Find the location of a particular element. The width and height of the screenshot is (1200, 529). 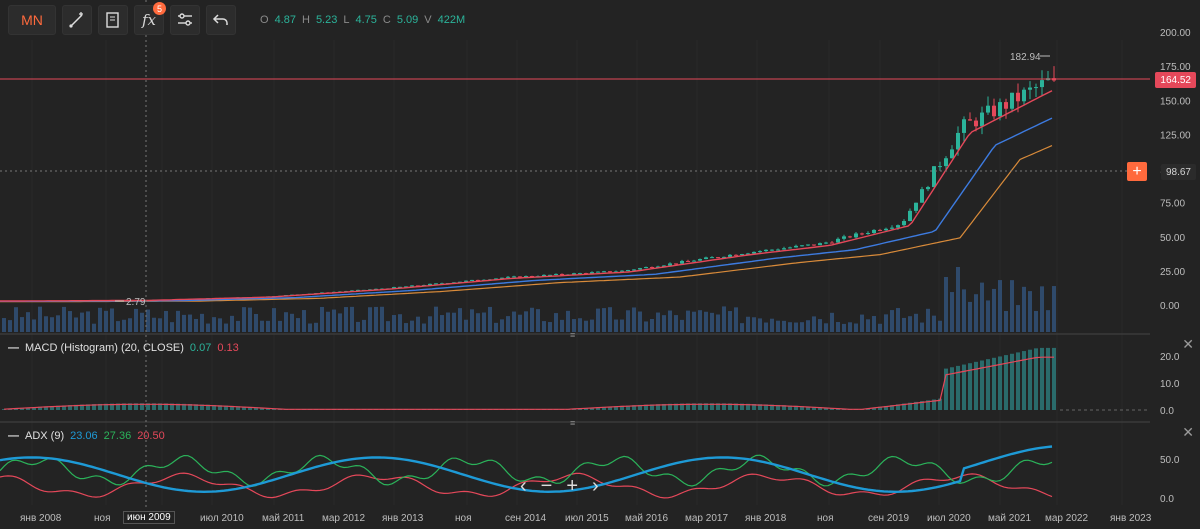

zoom-in-button: + is located at coordinates (572, 486).